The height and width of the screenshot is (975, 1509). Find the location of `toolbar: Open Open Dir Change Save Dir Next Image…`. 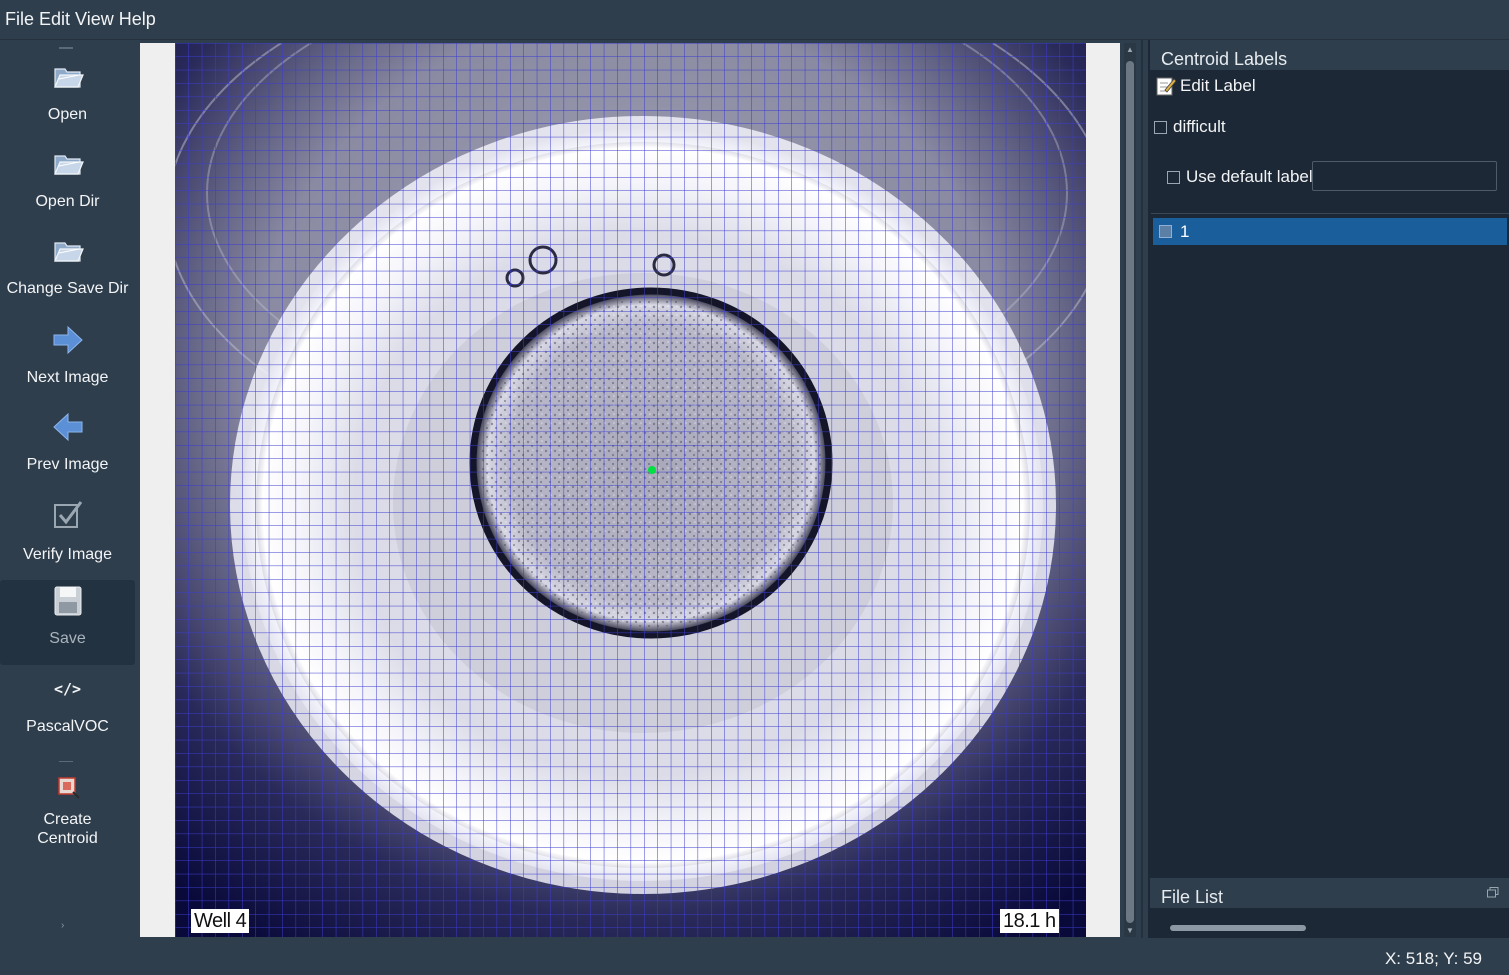

toolbar: Open Open Dir Change Save Dir Next Image… is located at coordinates (69, 489).